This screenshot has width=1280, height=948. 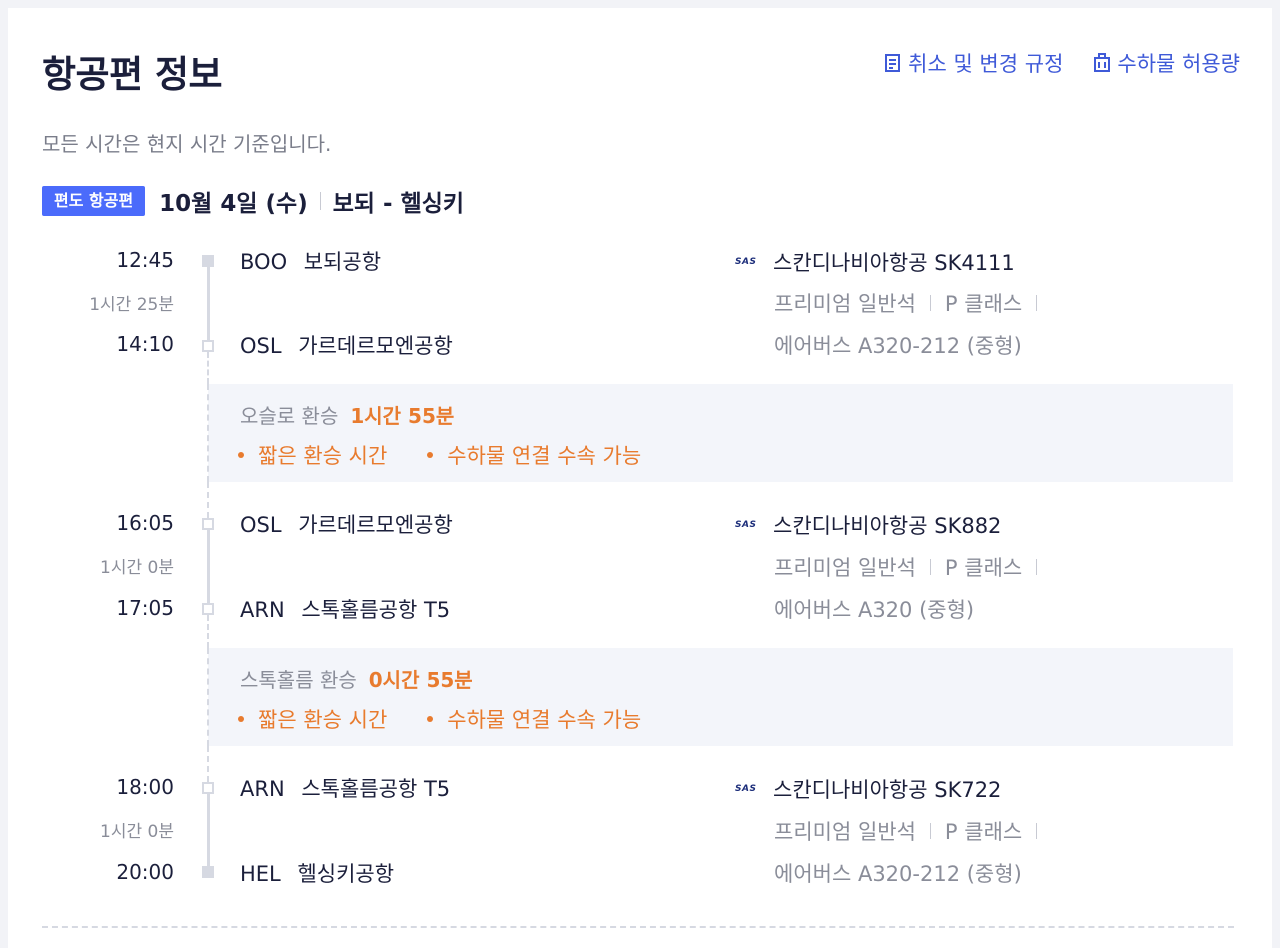 I want to click on airport-name: 헬싱키공항, so click(x=346, y=874).